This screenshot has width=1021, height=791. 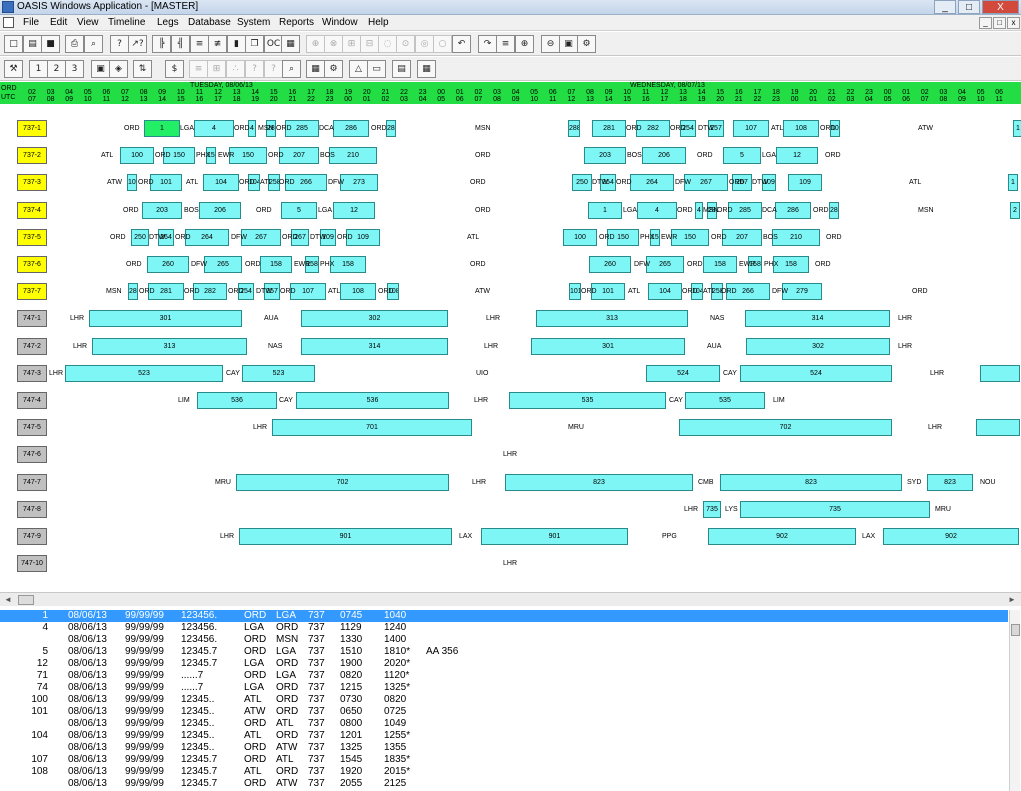 What do you see at coordinates (504, 748) in the screenshot?
I see `leg-row: 08/06/13 99/99/99 12345.. ORD ATW 737 1325 1355` at bounding box center [504, 748].